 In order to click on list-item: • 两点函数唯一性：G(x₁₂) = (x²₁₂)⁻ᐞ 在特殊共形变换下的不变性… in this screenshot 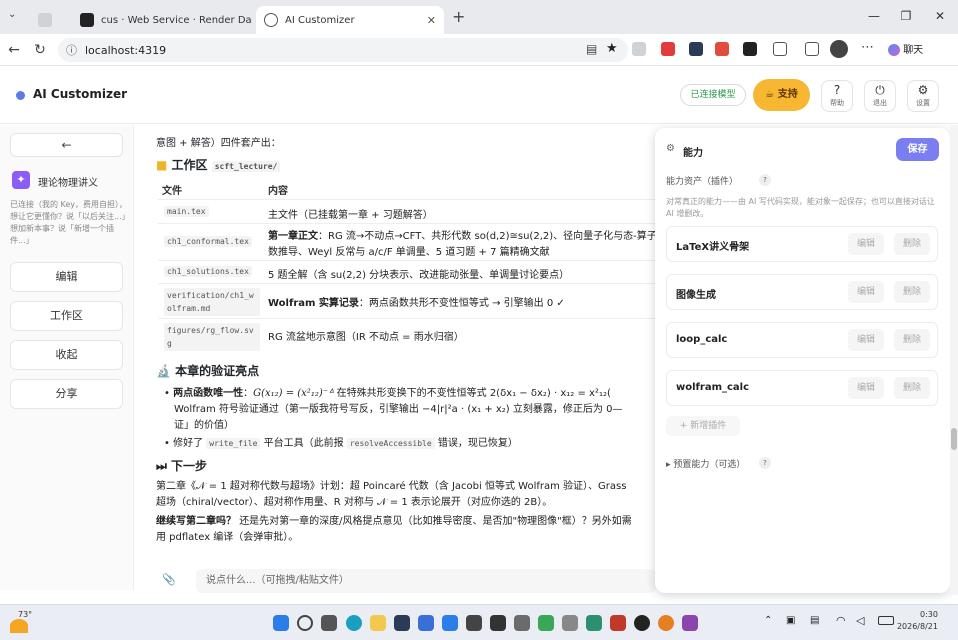, I will do `click(387, 393)`.